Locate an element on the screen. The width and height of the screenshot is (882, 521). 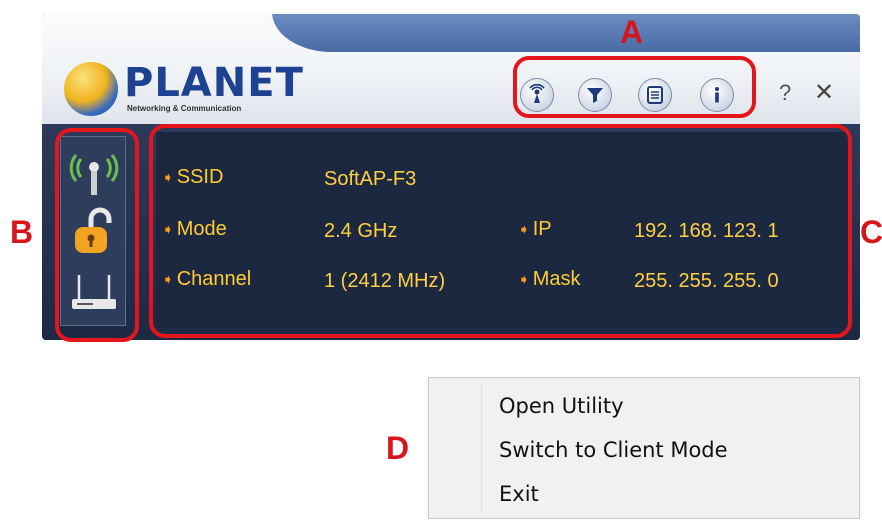
tray-context-menu: Open Utility Switch to Client Mode Exit is located at coordinates (644, 448).